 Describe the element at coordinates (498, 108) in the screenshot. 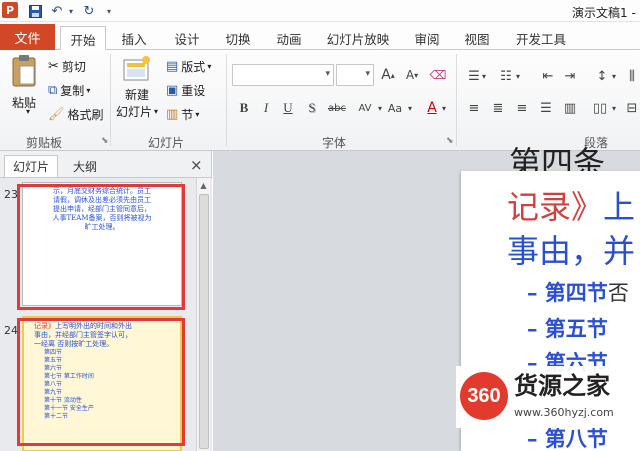

I see `align-center-icon: ≣` at that location.